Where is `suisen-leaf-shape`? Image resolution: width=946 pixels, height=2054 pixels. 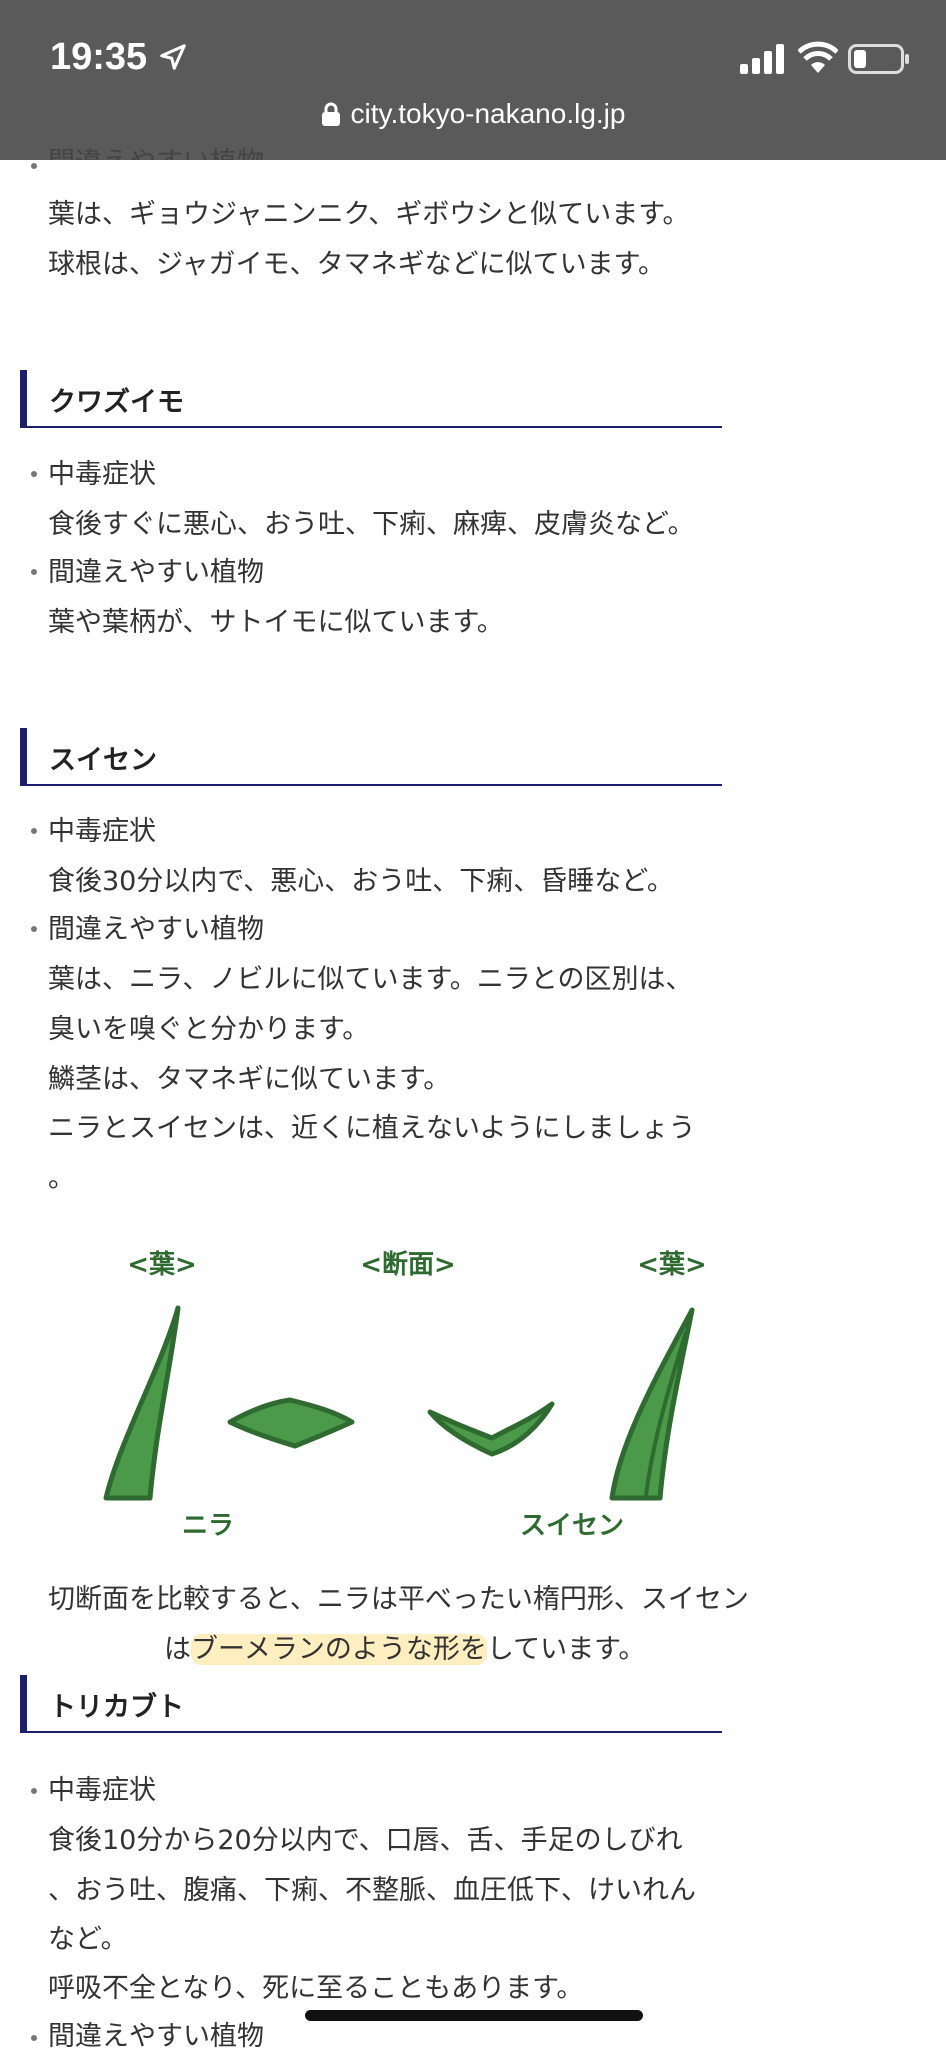
suisen-leaf-shape is located at coordinates (652, 1404).